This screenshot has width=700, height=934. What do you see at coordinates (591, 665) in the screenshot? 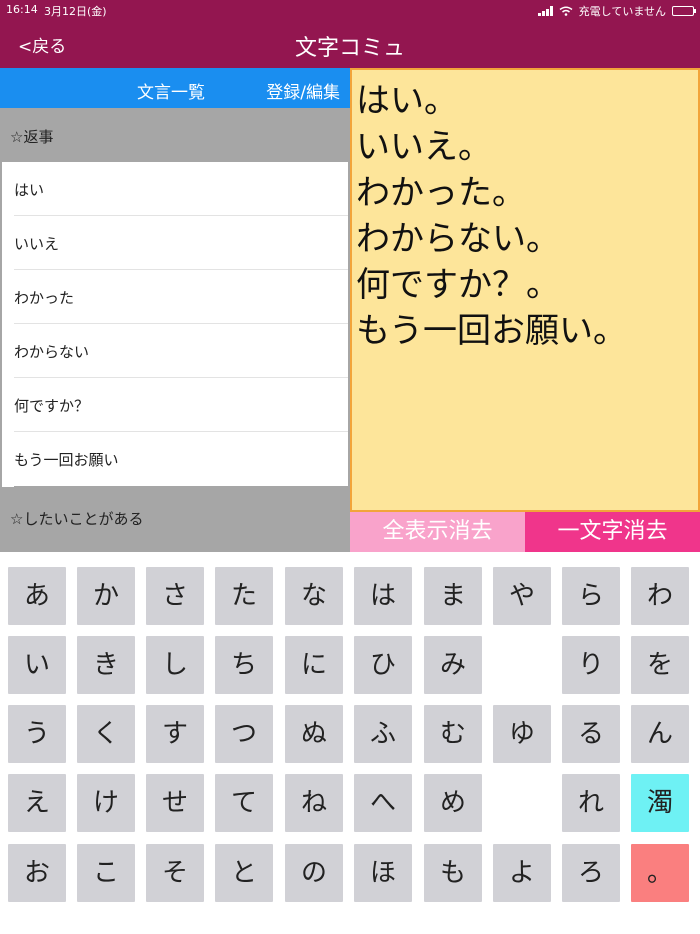
I see `kana-key: り` at bounding box center [591, 665].